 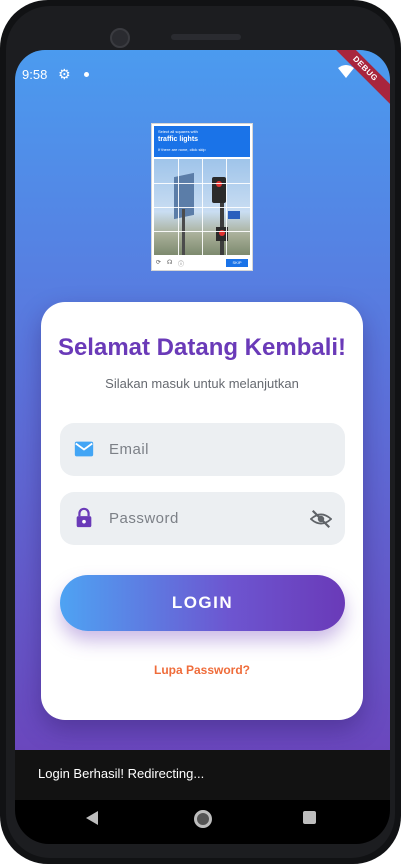 I want to click on forgot-password-link: Lupa Password?, so click(x=202, y=670).